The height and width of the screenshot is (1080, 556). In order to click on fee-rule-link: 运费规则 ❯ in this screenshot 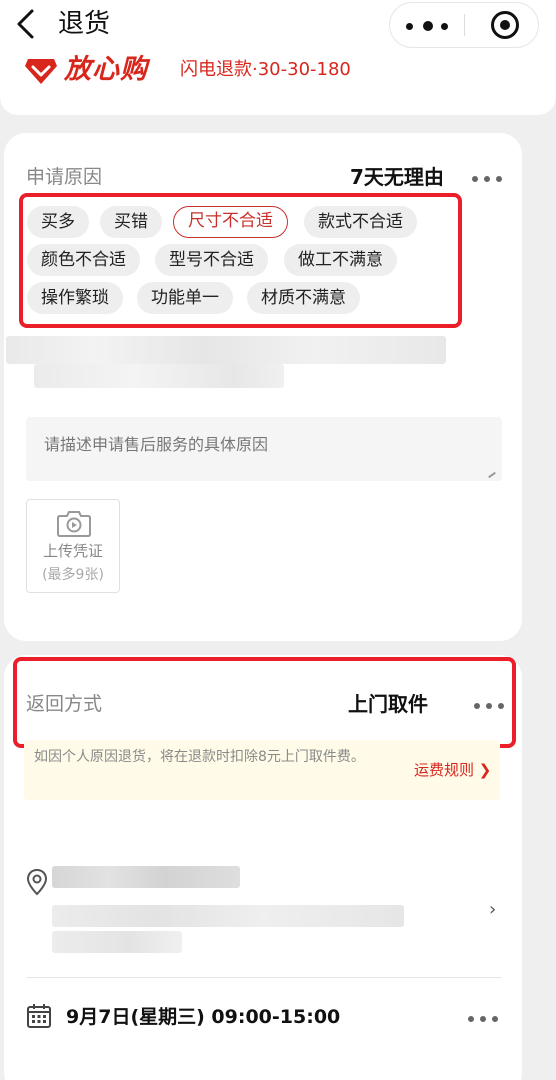, I will do `click(452, 770)`.